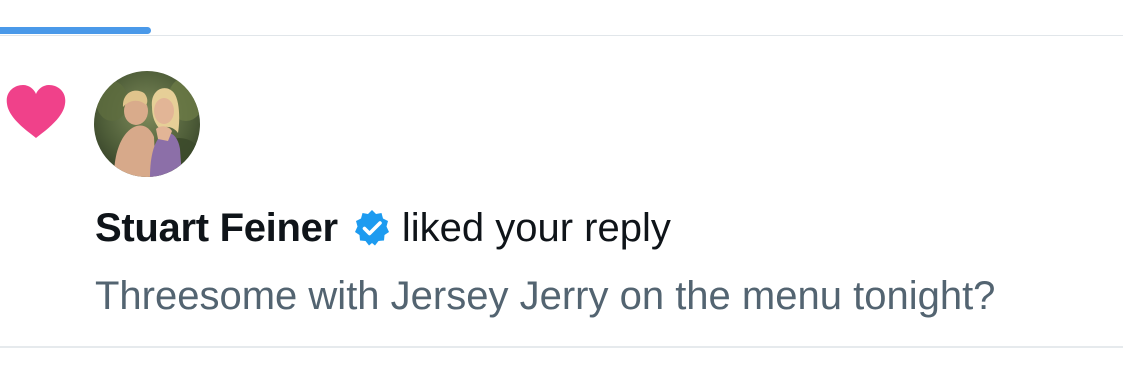  I want to click on avatar-photo, so click(147, 124).